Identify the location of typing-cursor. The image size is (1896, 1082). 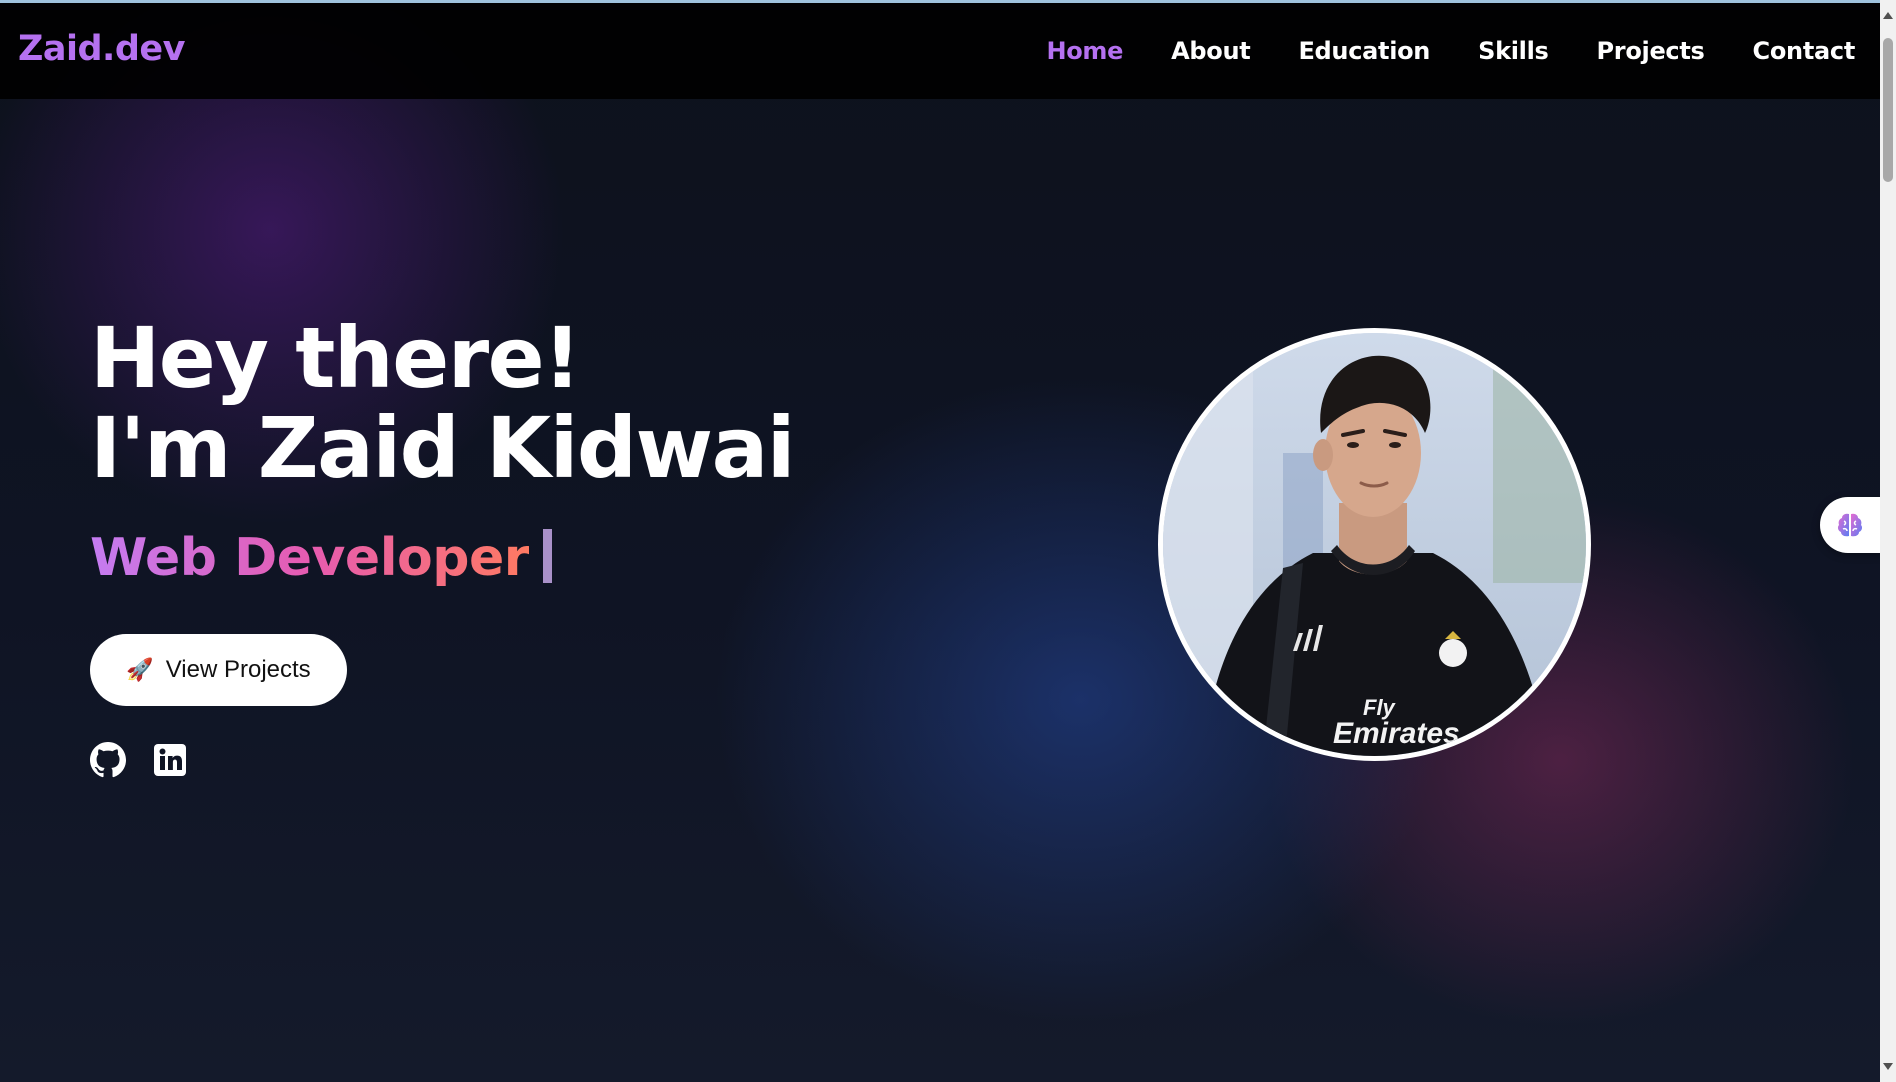
(547, 556).